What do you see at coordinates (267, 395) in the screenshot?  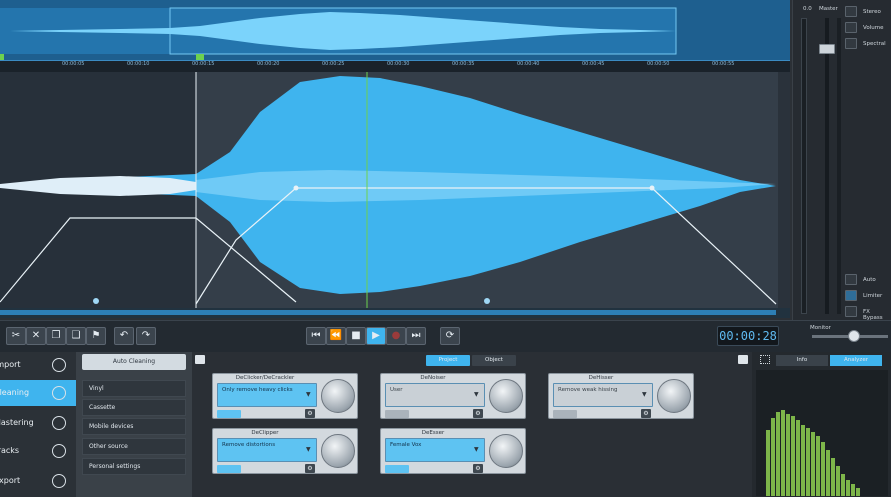 I see `declicker-preset-select: Only remove heavy clicks` at bounding box center [267, 395].